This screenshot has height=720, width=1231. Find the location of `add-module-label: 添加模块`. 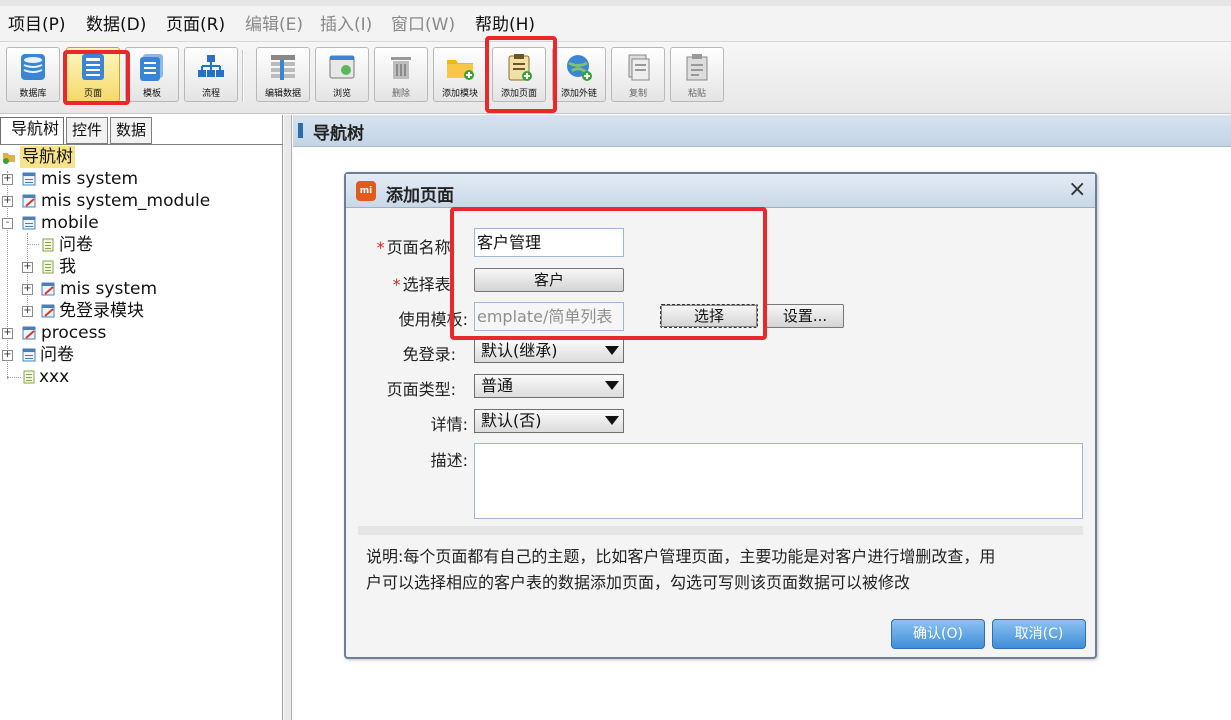

add-module-label: 添加模块 is located at coordinates (459, 94).